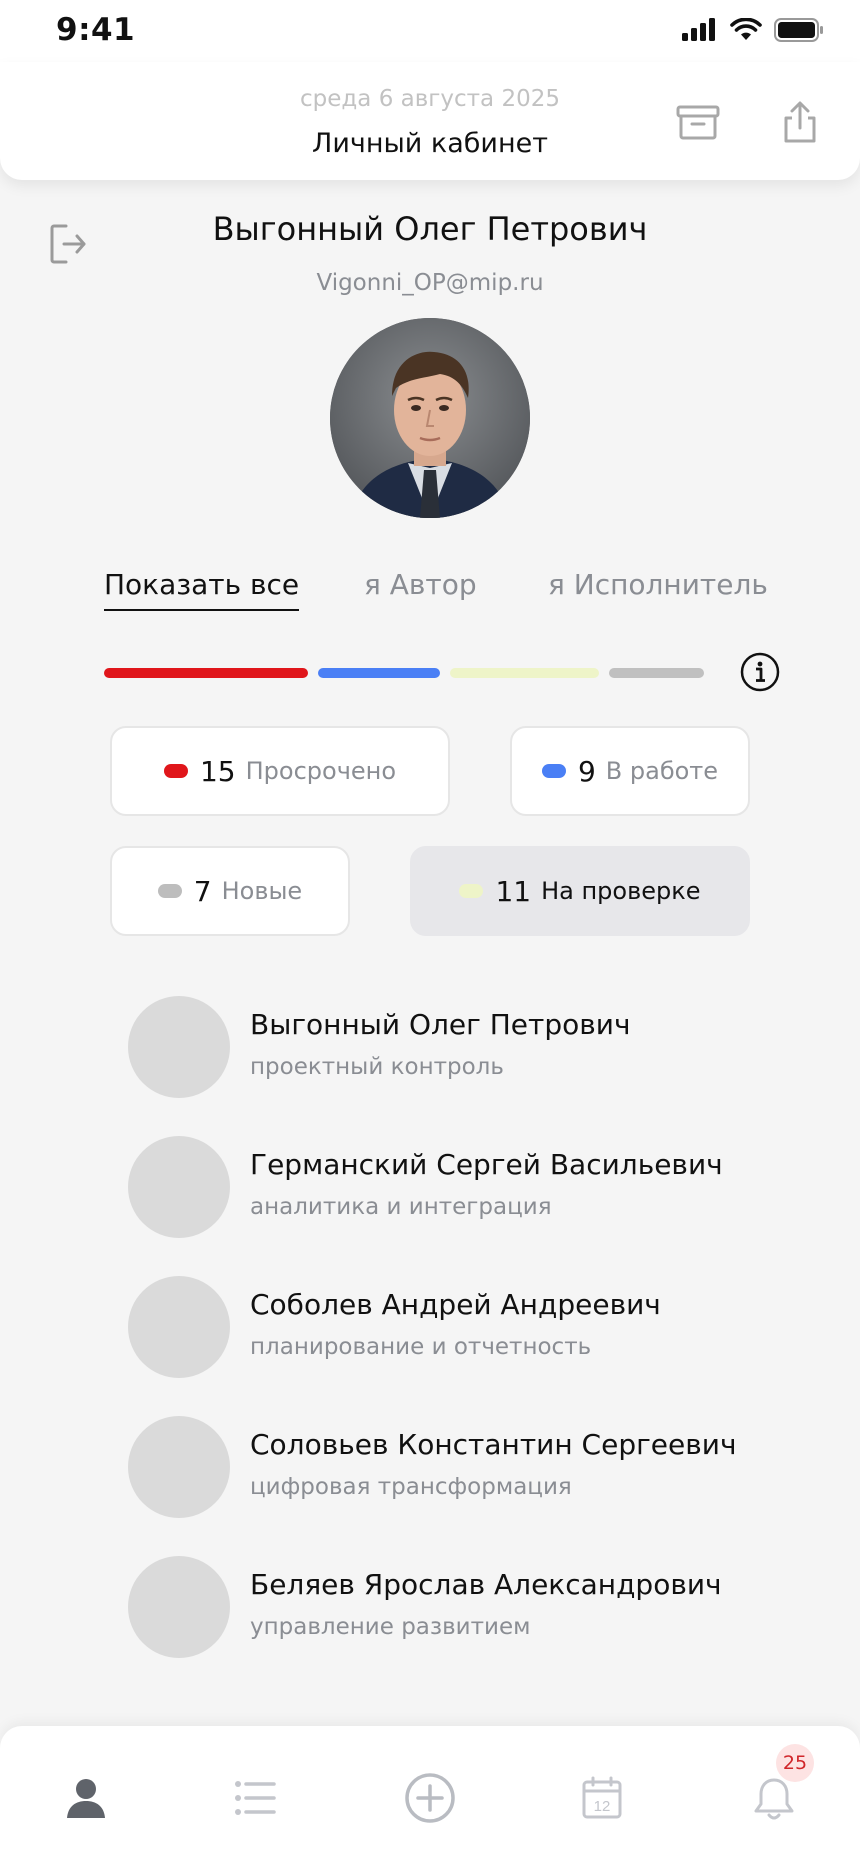  What do you see at coordinates (440, 1024) in the screenshot?
I see `person-name: Выгонный Олег Петрович` at bounding box center [440, 1024].